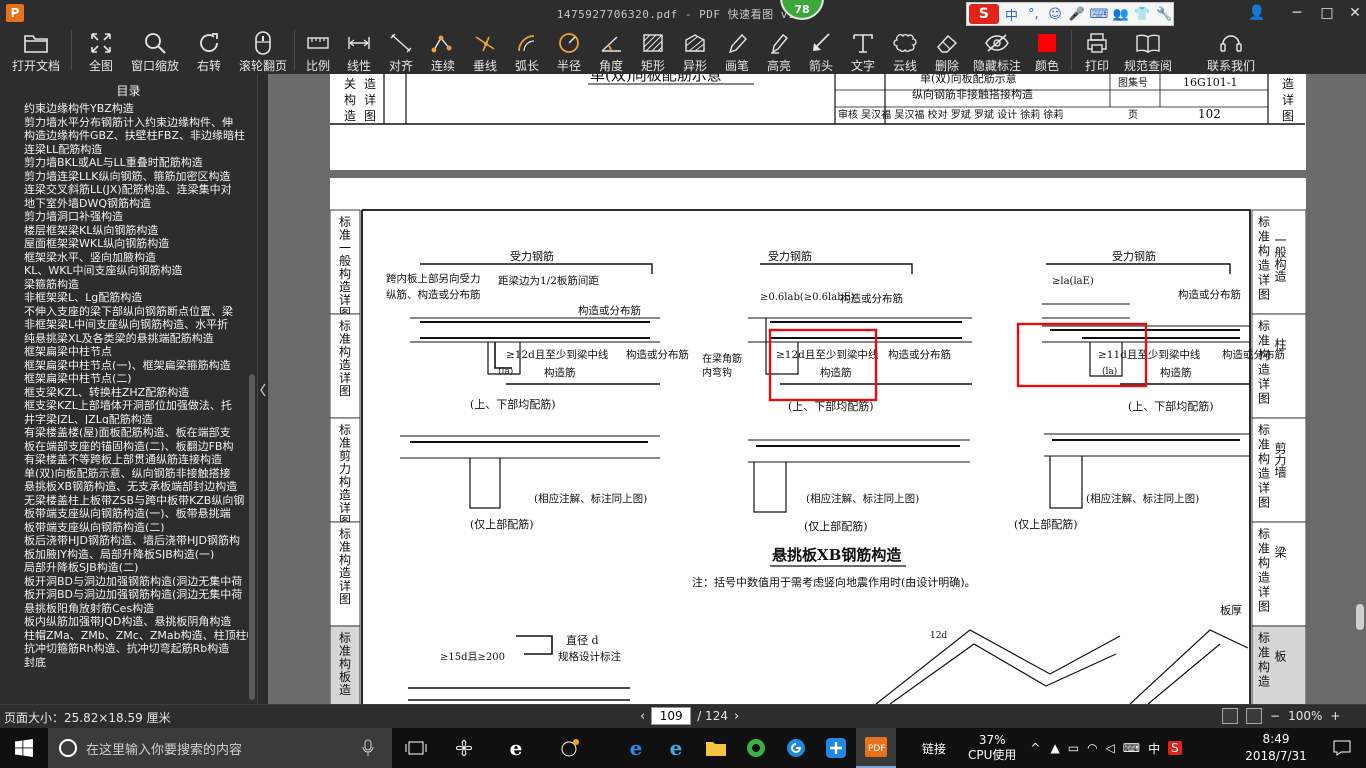 The image size is (1366, 768). What do you see at coordinates (1360, 617) in the screenshot?
I see `viewer-scrollbar` at bounding box center [1360, 617].